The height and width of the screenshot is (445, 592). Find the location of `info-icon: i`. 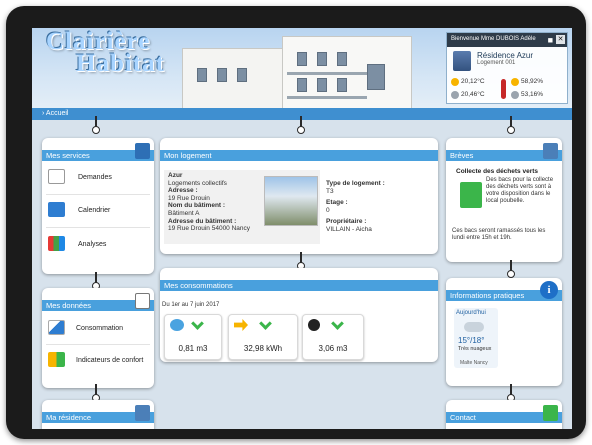

info-icon: i is located at coordinates (549, 290).